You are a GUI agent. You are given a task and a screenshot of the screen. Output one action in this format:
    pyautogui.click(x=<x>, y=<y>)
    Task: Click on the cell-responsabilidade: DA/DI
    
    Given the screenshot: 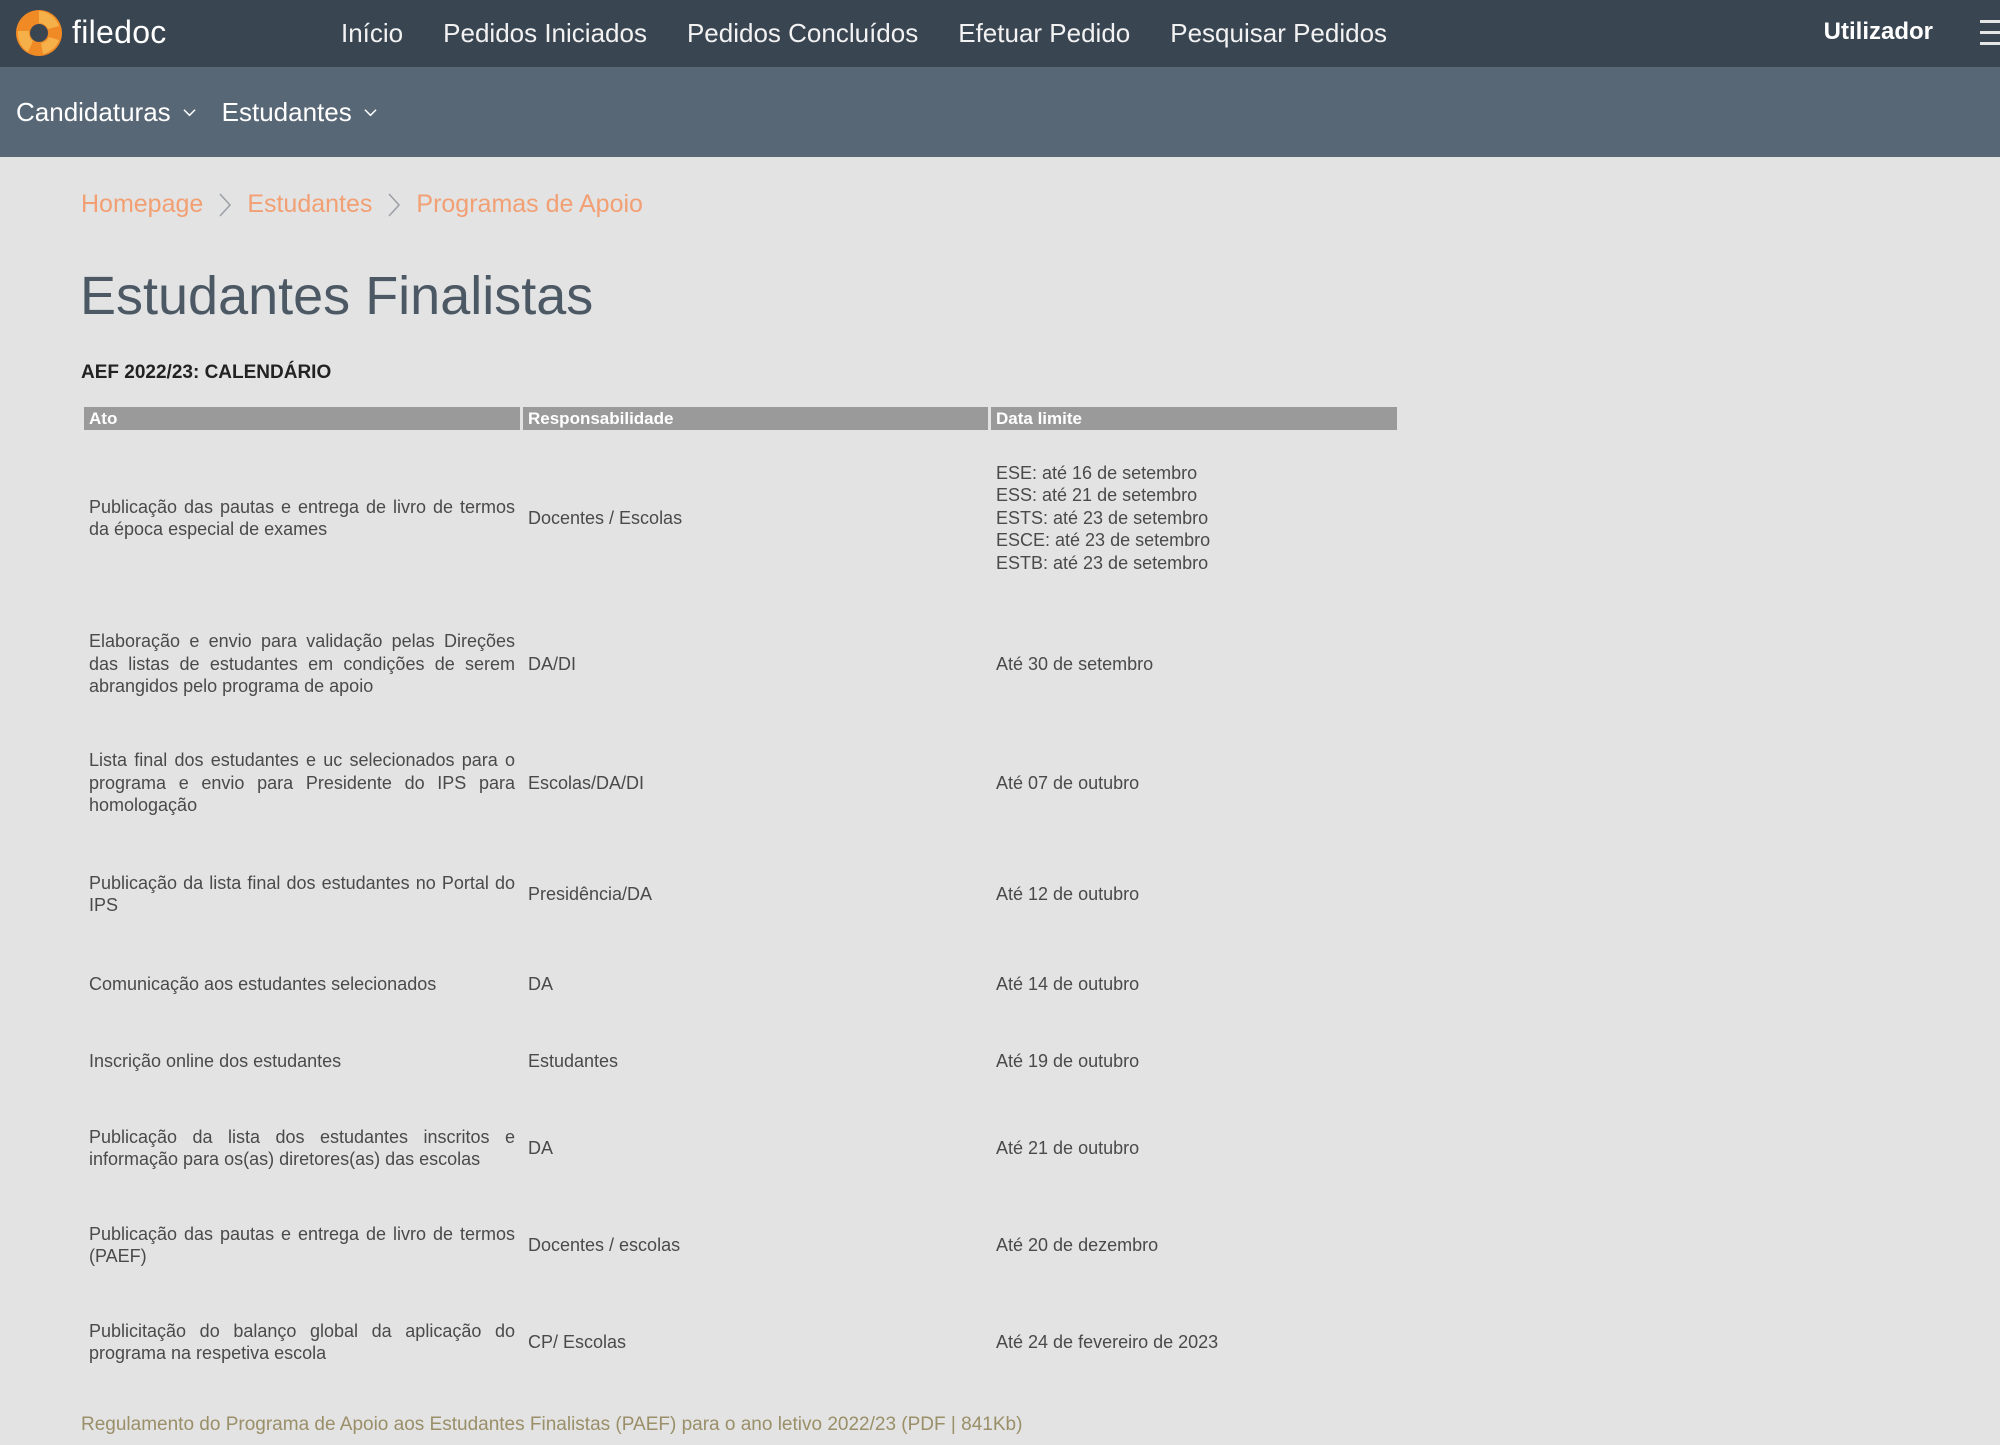 What is the action you would take?
    pyautogui.click(x=552, y=663)
    